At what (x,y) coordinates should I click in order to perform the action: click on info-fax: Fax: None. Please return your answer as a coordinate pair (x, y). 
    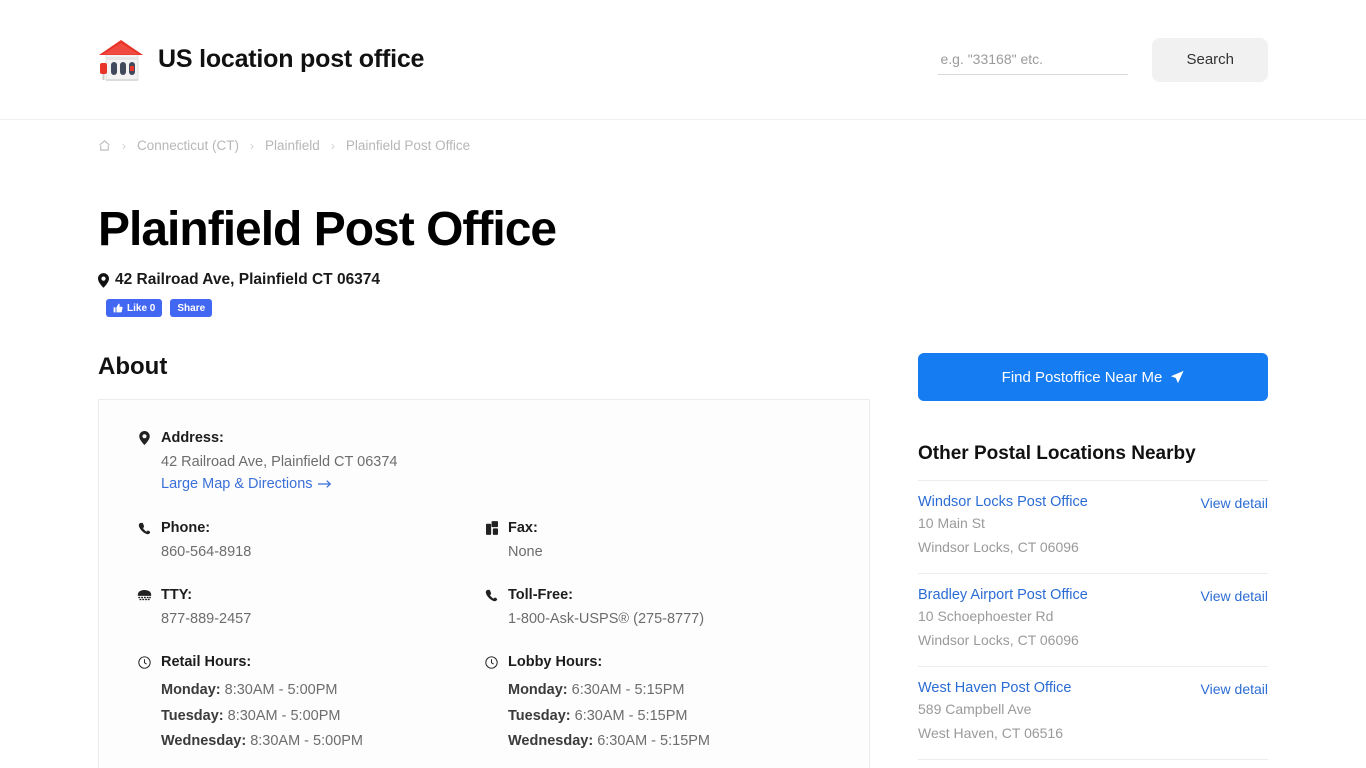
    Looking at the image, I should click on (657, 540).